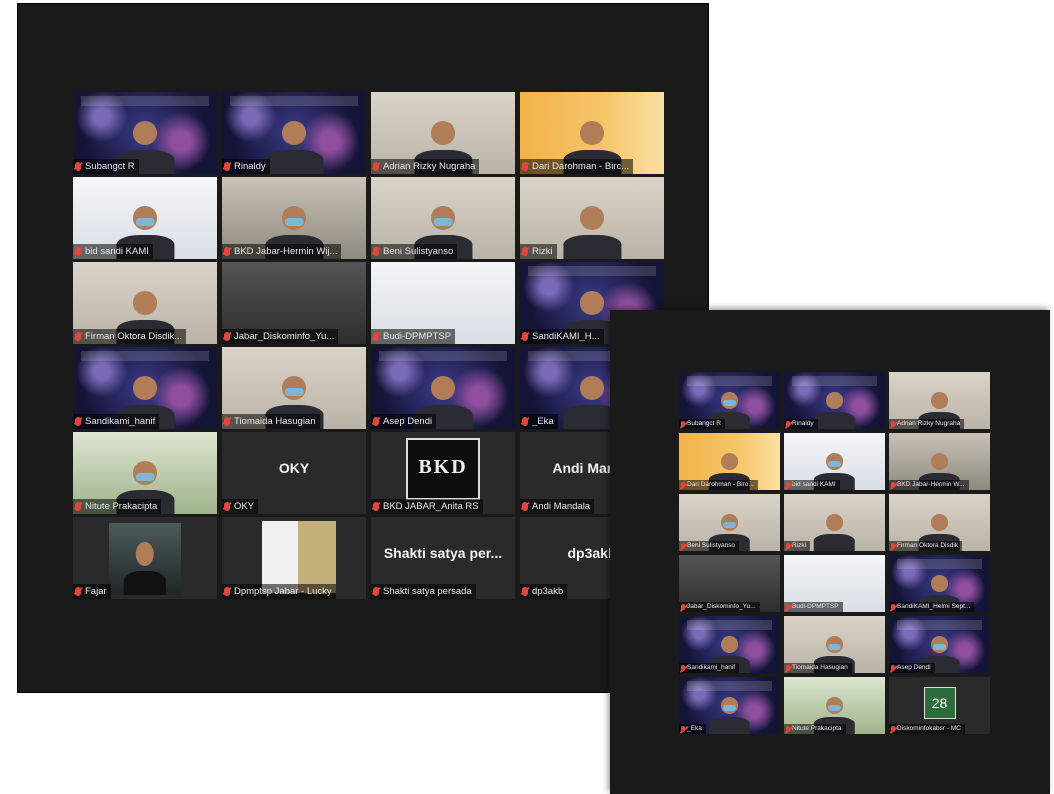 The image size is (1054, 794). I want to click on participant-tile: 28 Diskominfokabsr - MC, so click(939, 705).